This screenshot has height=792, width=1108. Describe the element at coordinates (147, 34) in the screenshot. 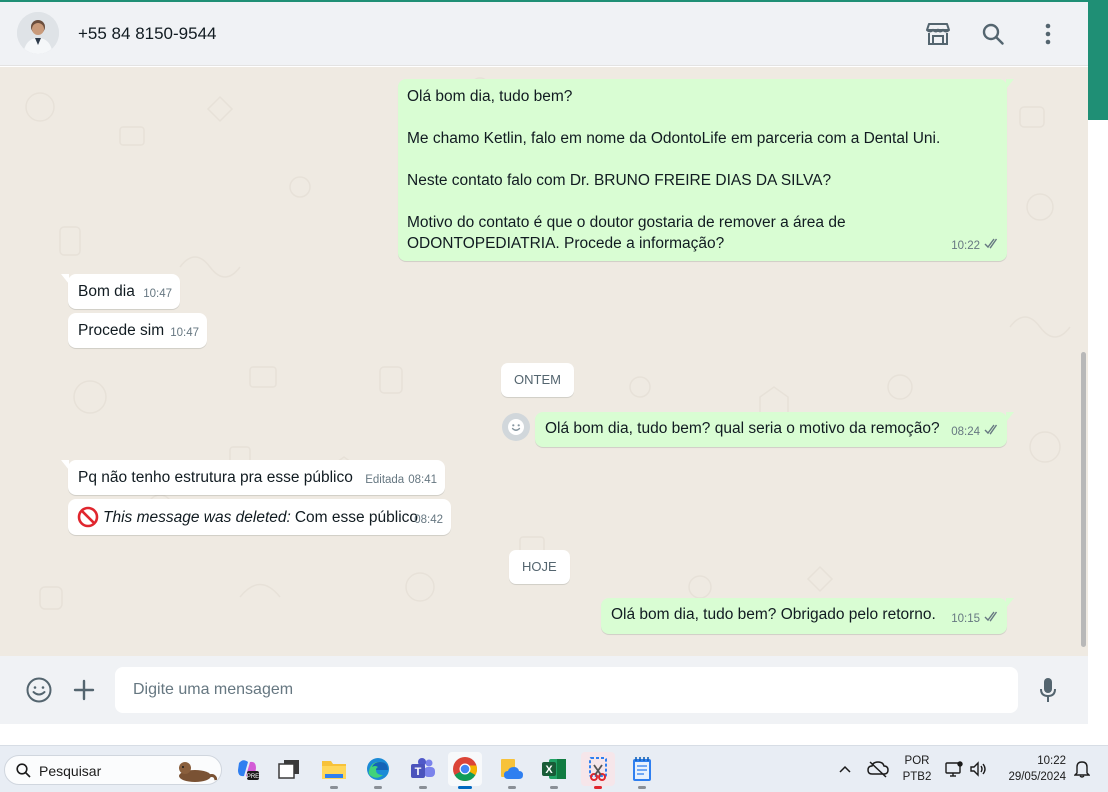

I see `contact-name: +55 84 8150-9544` at that location.